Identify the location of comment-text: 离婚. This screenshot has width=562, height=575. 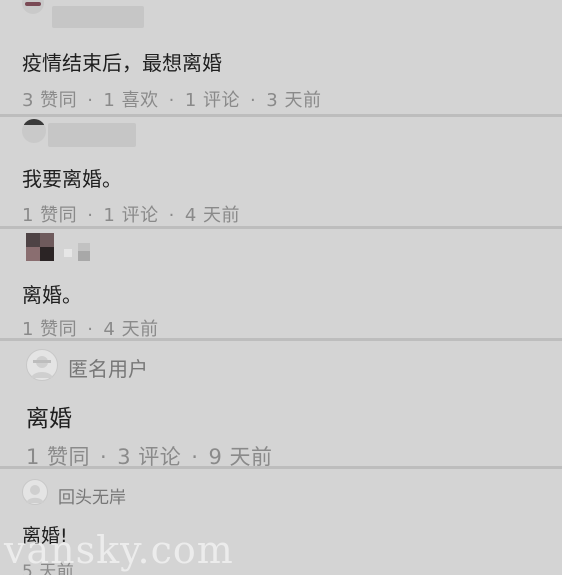
(49, 419).